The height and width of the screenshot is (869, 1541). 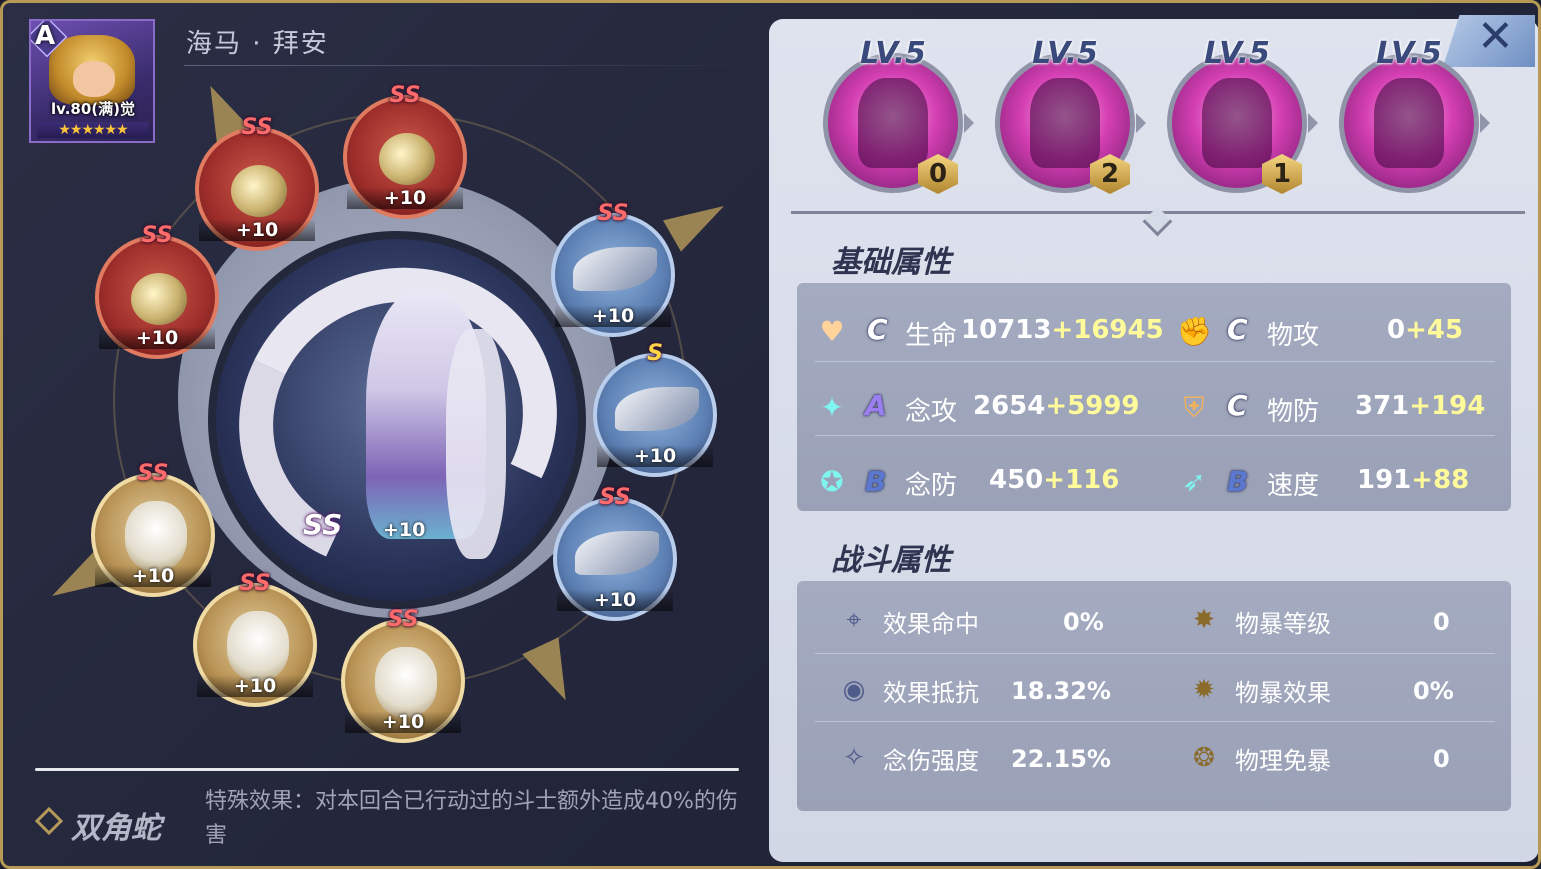 What do you see at coordinates (1054, 480) in the screenshot?
I see `stat-value: 450+116` at bounding box center [1054, 480].